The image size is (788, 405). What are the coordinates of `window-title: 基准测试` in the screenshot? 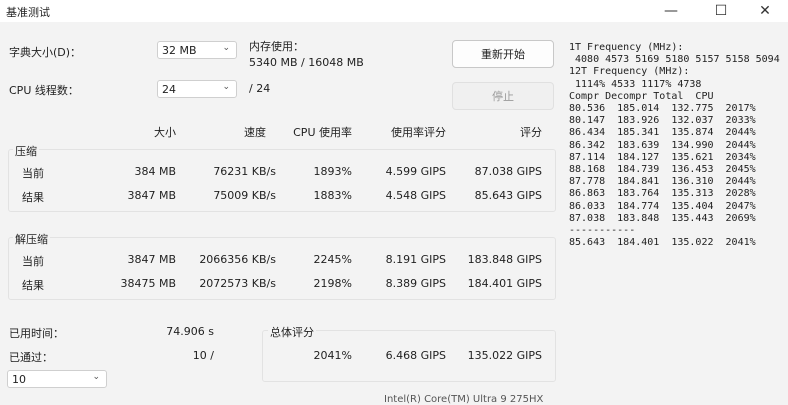 It's located at (28, 12).